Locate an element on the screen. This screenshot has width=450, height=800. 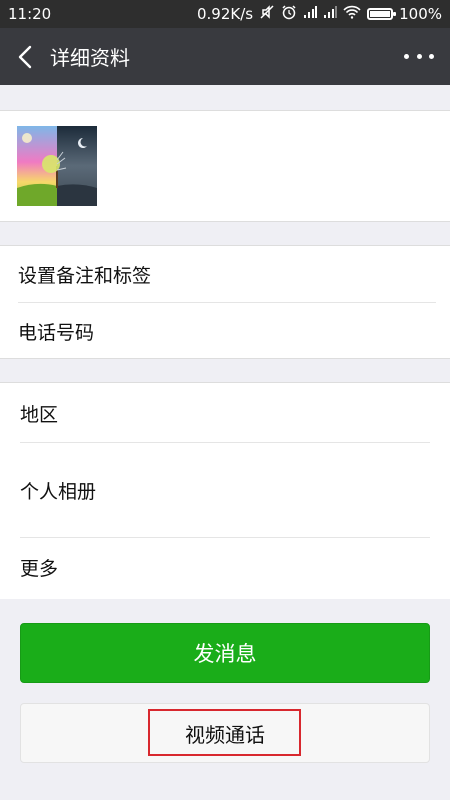
video-call-label: 视频通话 is located at coordinates (225, 734).